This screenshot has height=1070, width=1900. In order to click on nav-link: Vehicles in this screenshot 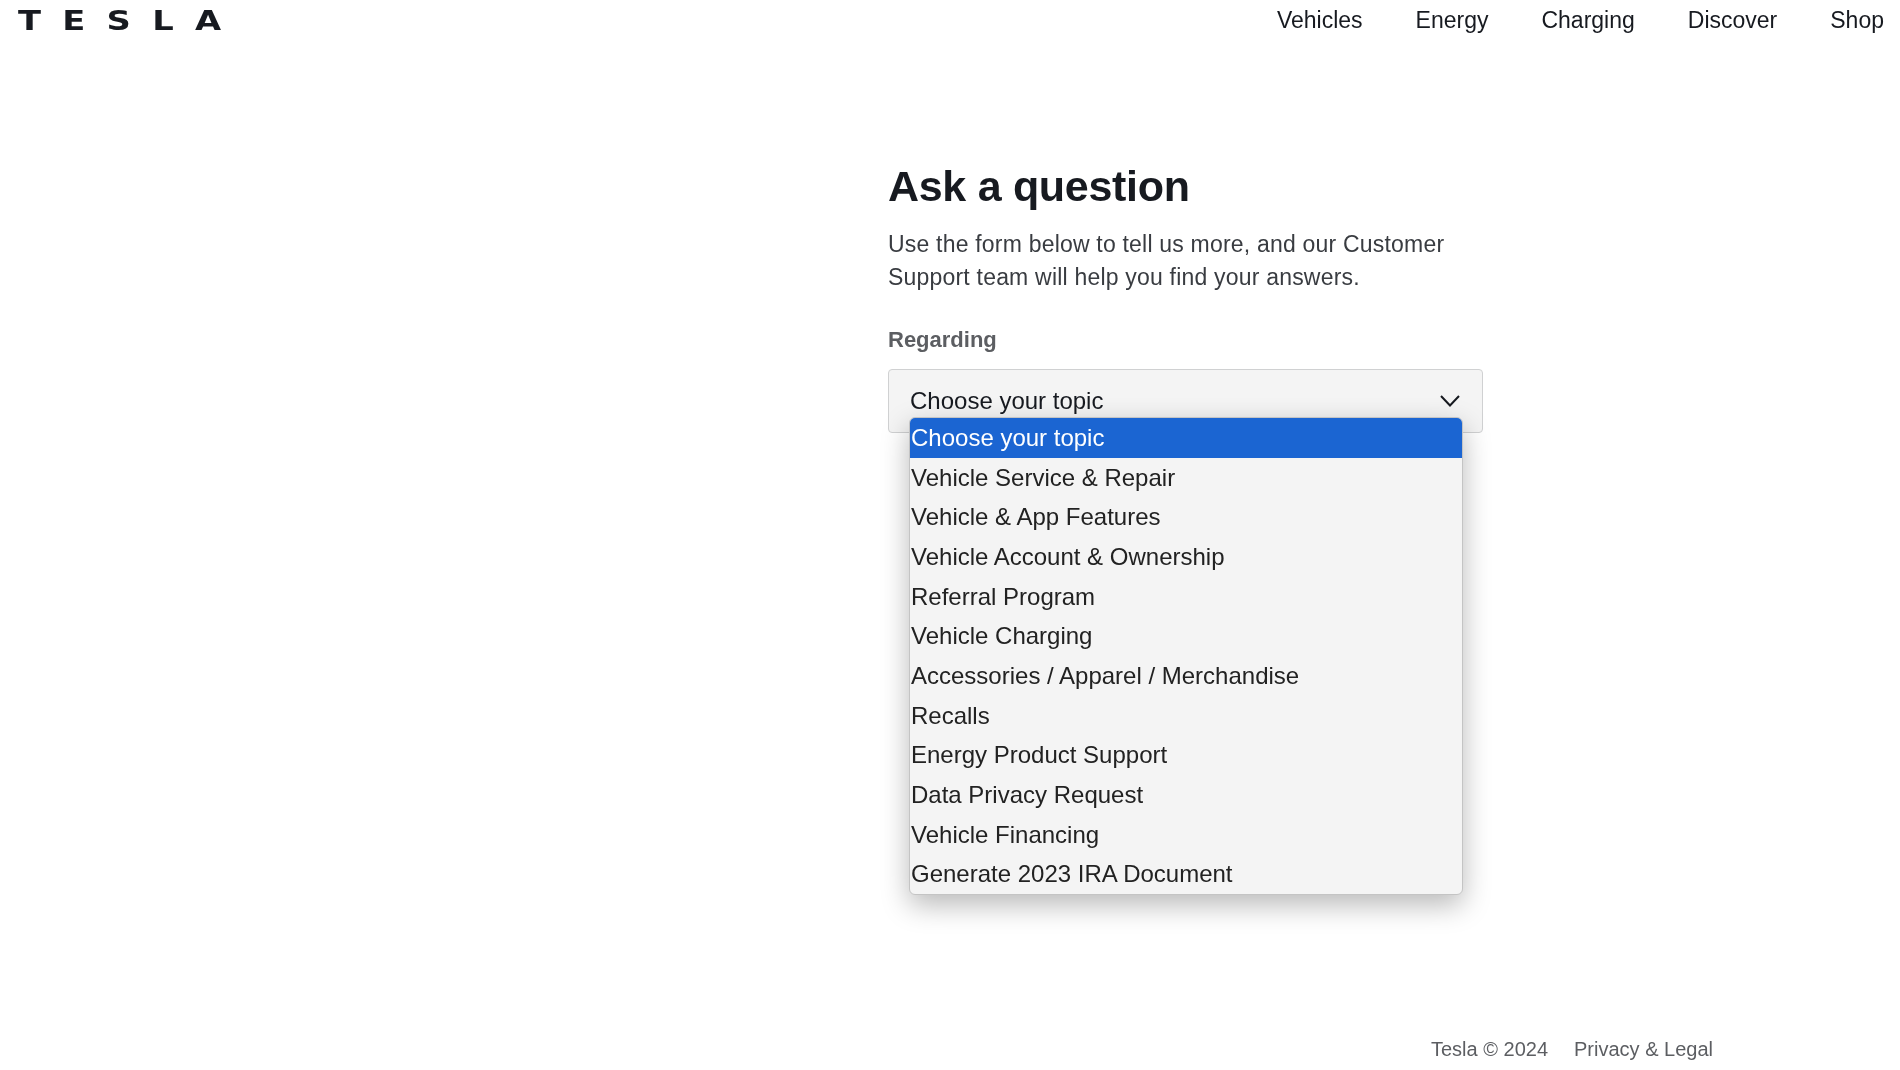, I will do `click(1319, 20)`.